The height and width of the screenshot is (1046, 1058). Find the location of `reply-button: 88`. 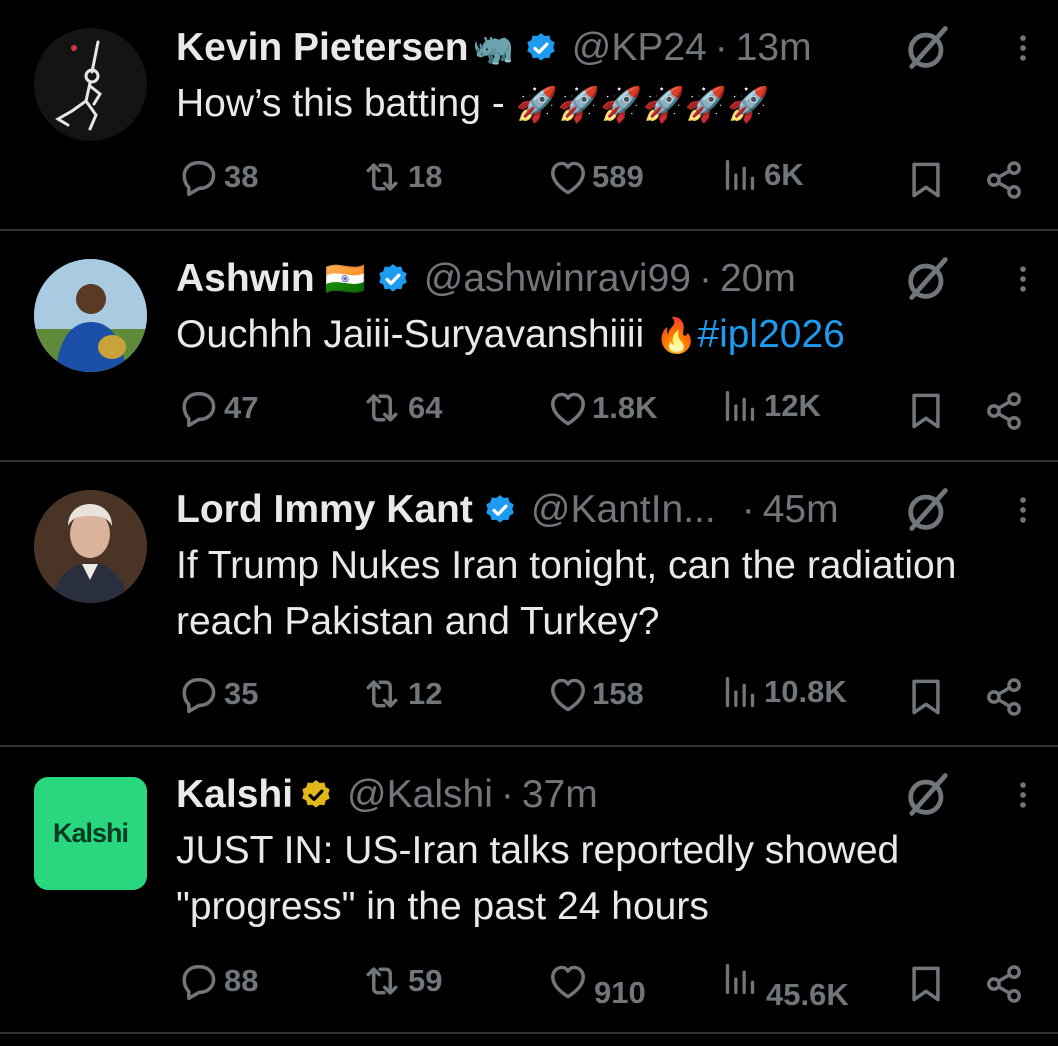

reply-button: 88 is located at coordinates (217, 981).